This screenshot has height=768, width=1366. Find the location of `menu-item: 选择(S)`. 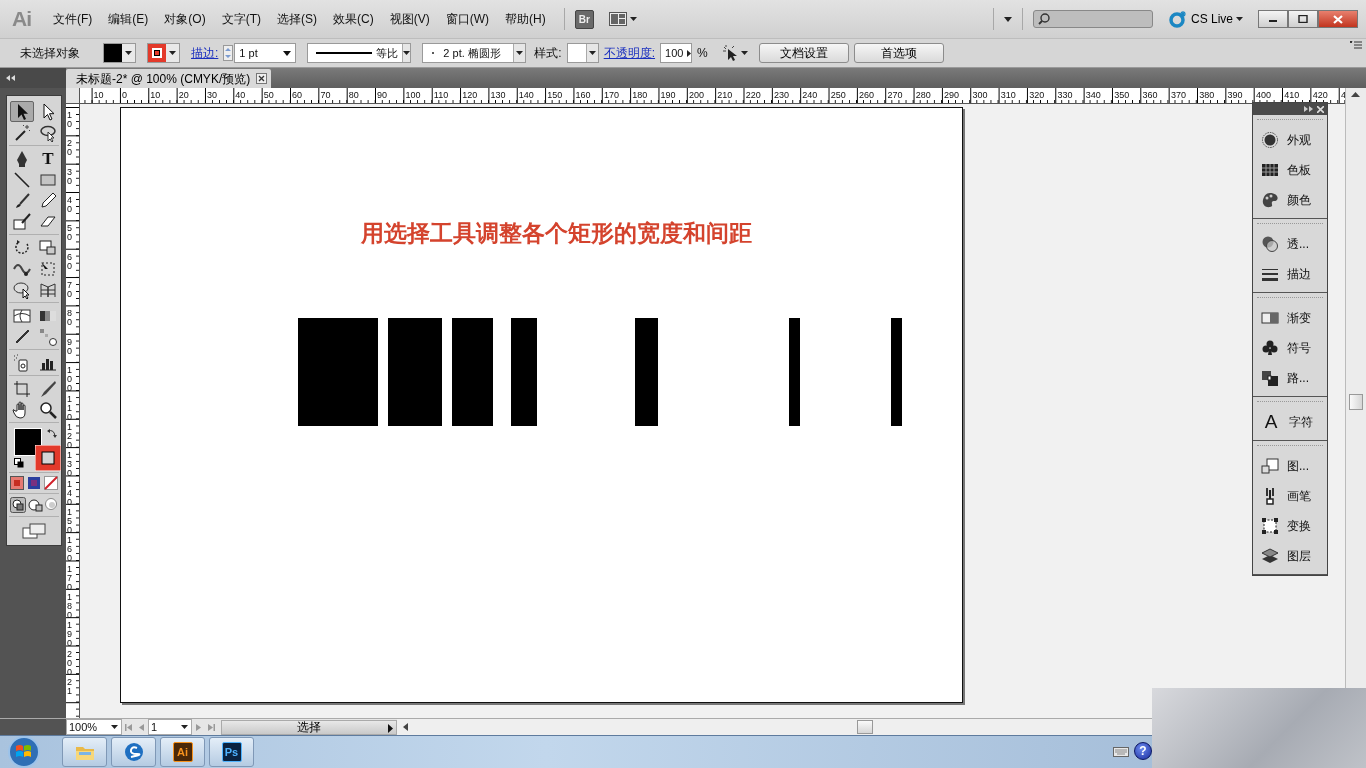

menu-item: 选择(S) is located at coordinates (297, 19).